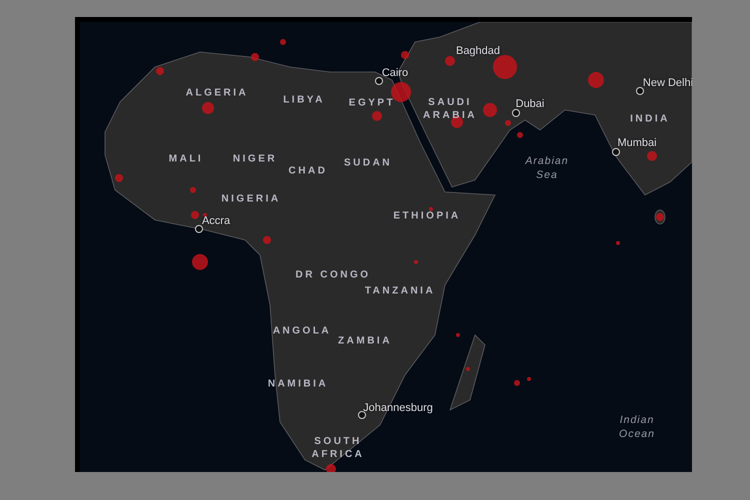 Image resolution: width=750 pixels, height=500 pixels. What do you see at coordinates (333, 275) in the screenshot?
I see `country-label: DR CONGO` at bounding box center [333, 275].